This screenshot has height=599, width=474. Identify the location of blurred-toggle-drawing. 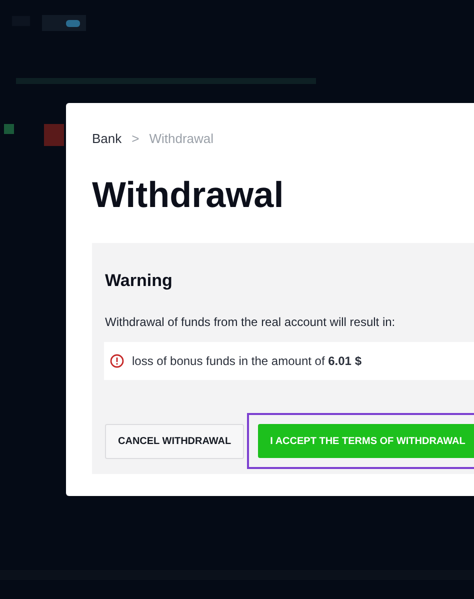
(64, 23).